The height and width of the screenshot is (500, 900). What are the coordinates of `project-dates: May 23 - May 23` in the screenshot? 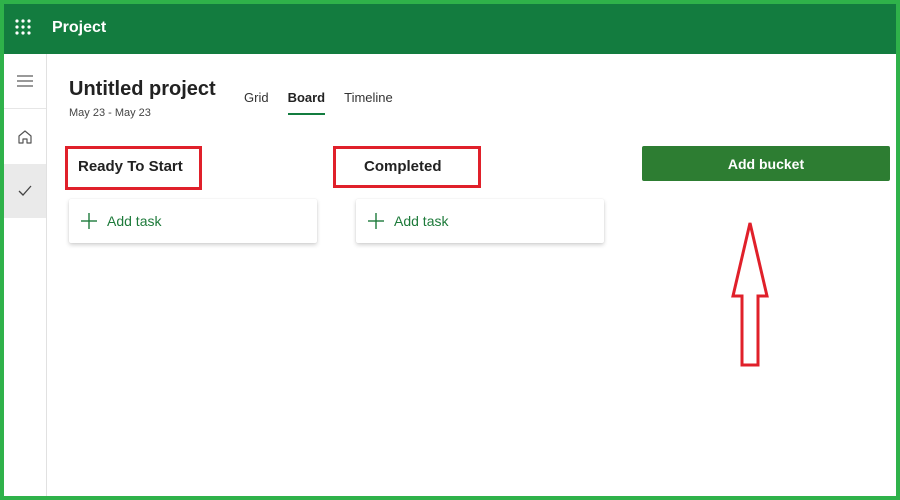 It's located at (110, 113).